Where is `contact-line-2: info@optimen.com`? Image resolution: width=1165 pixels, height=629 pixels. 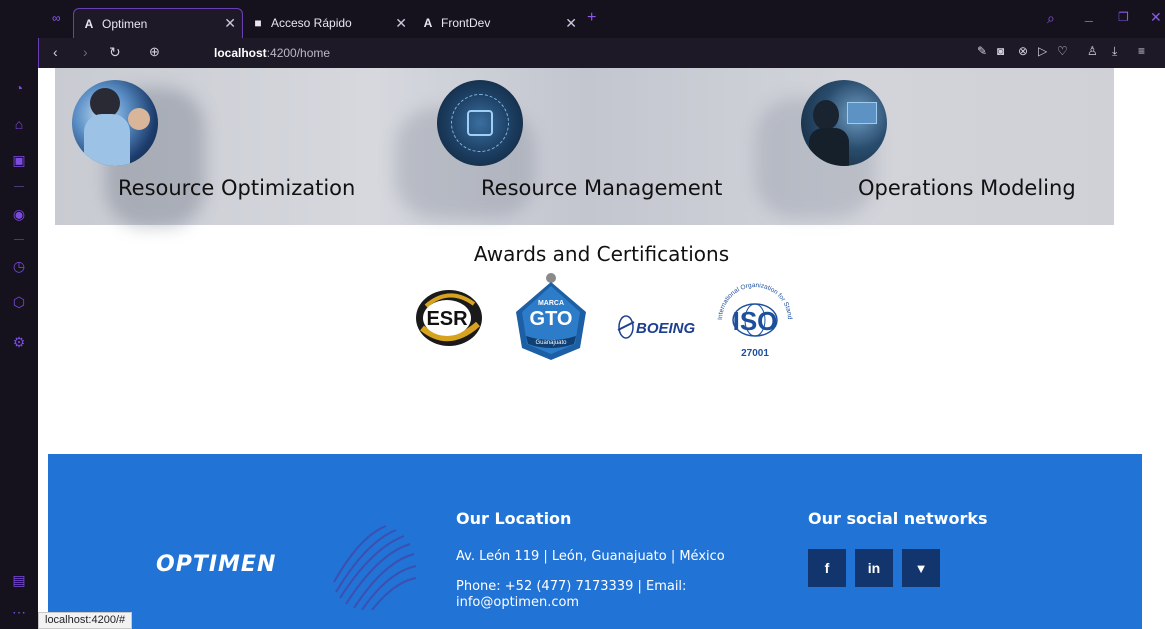
contact-line-2: info@optimen.com is located at coordinates (517, 603).